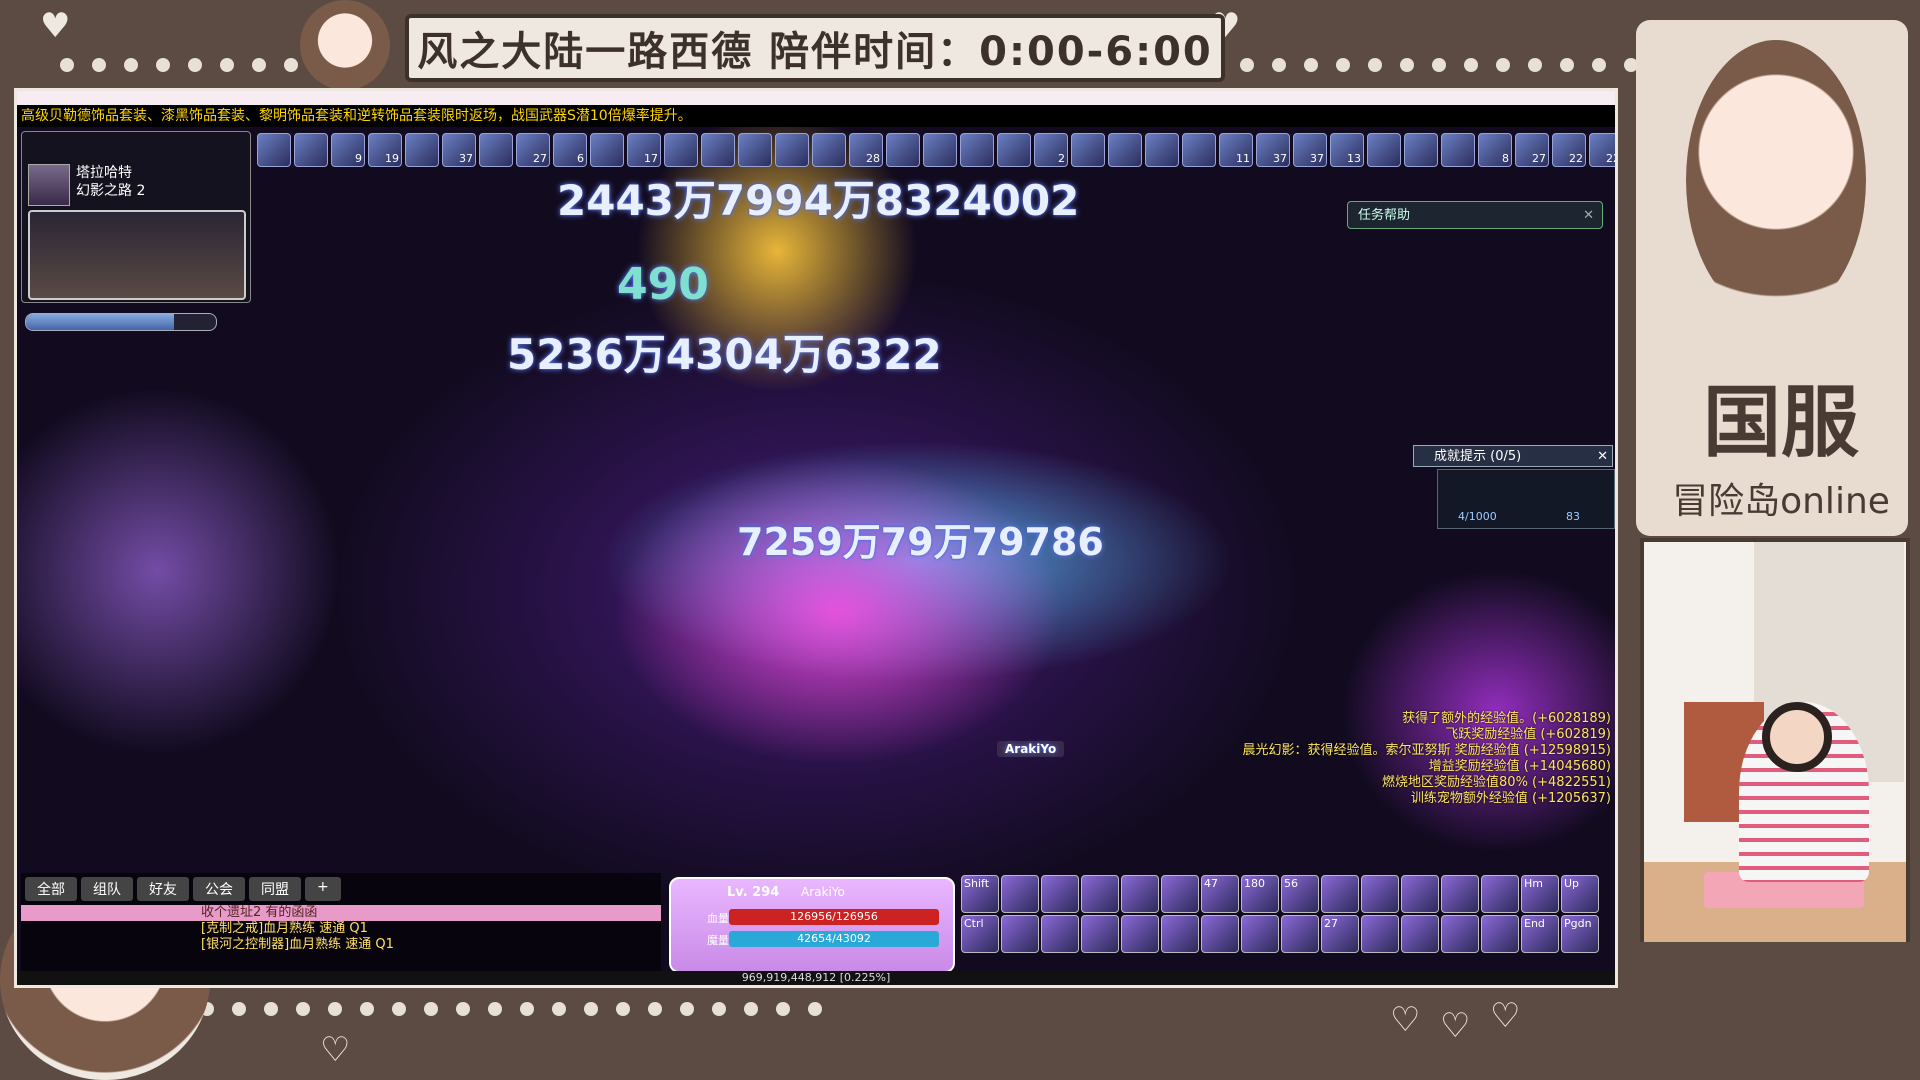 The height and width of the screenshot is (1080, 1920). What do you see at coordinates (823, 892) in the screenshot?
I see `player-name: ArakiYo` at bounding box center [823, 892].